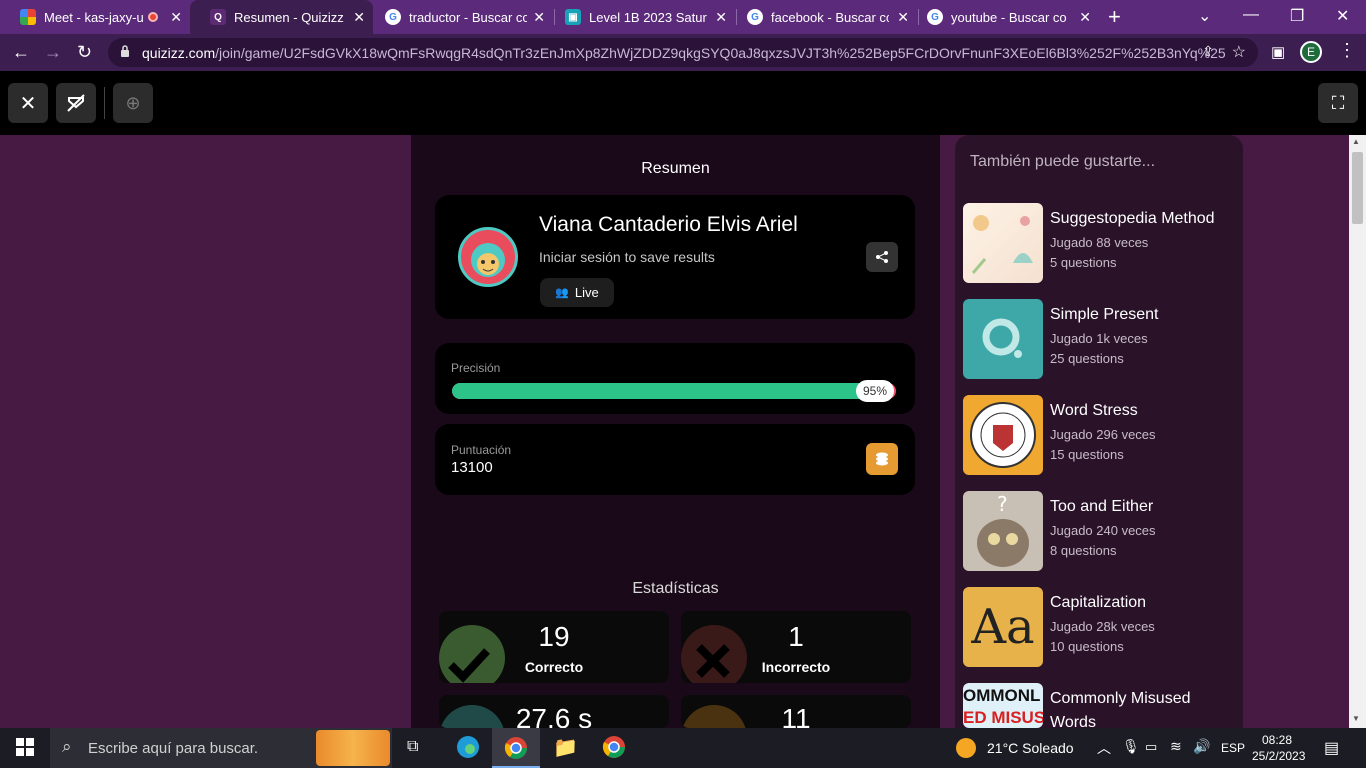 The width and height of the screenshot is (1366, 768). Describe the element at coordinates (21, 52) in the screenshot. I see `back-button: ←` at that location.